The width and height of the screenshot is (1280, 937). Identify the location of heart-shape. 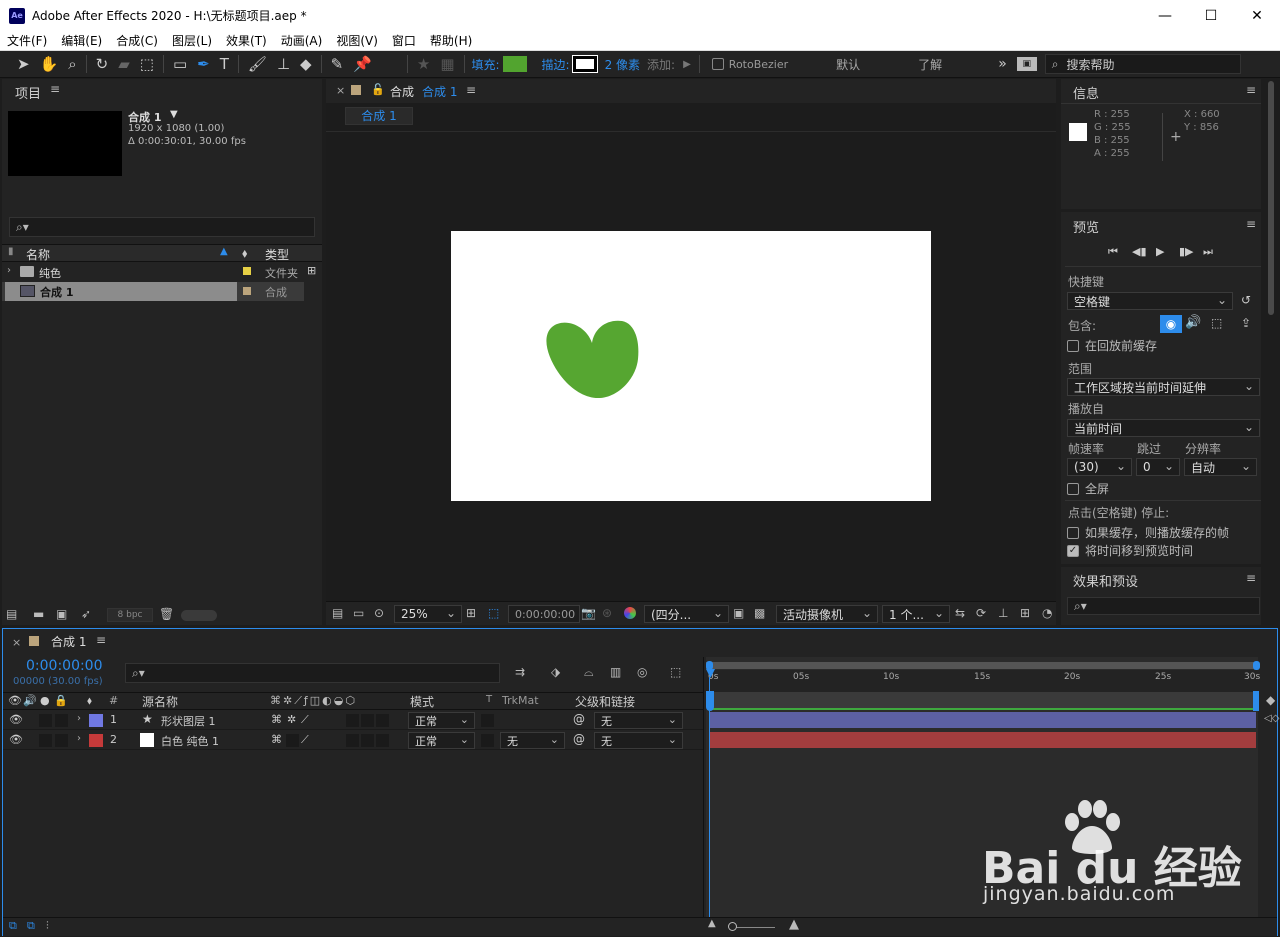
(592, 359).